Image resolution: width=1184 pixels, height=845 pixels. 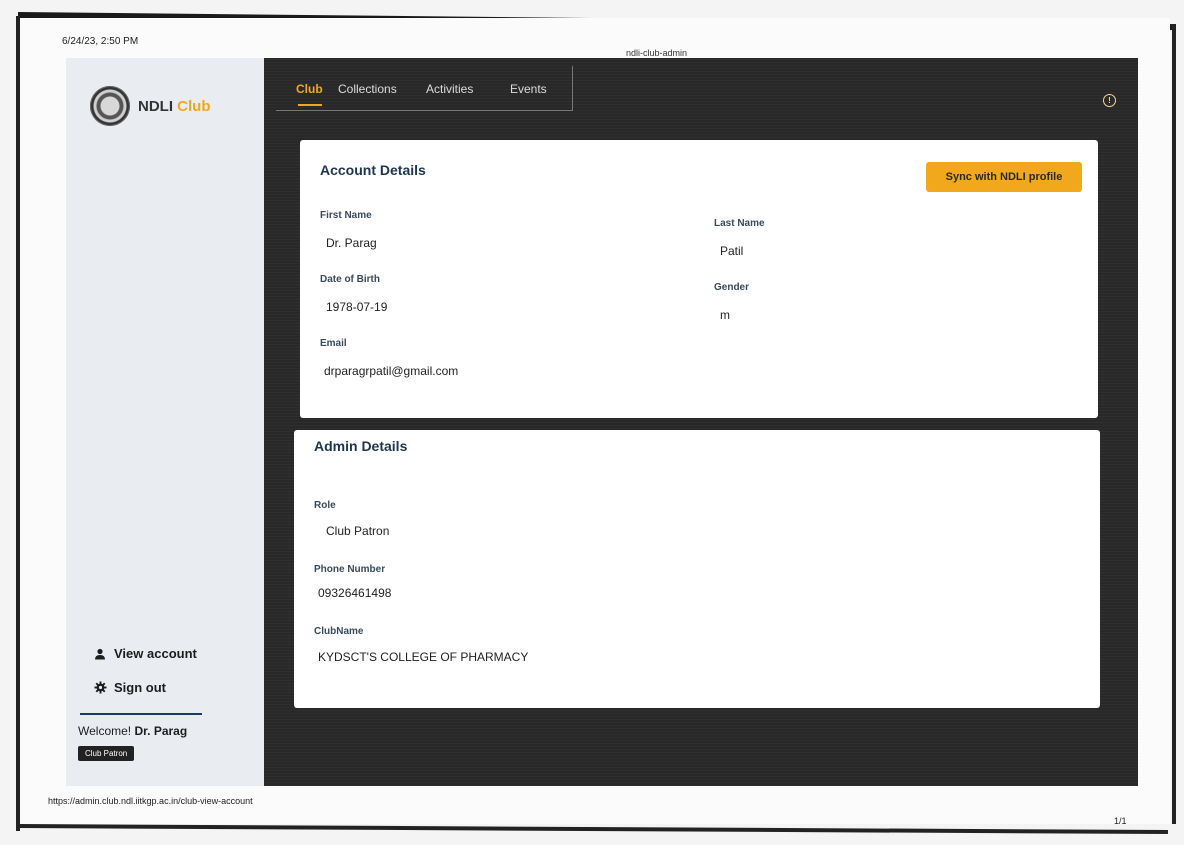 What do you see at coordinates (739, 223) in the screenshot?
I see `last-name-label: Last Name` at bounding box center [739, 223].